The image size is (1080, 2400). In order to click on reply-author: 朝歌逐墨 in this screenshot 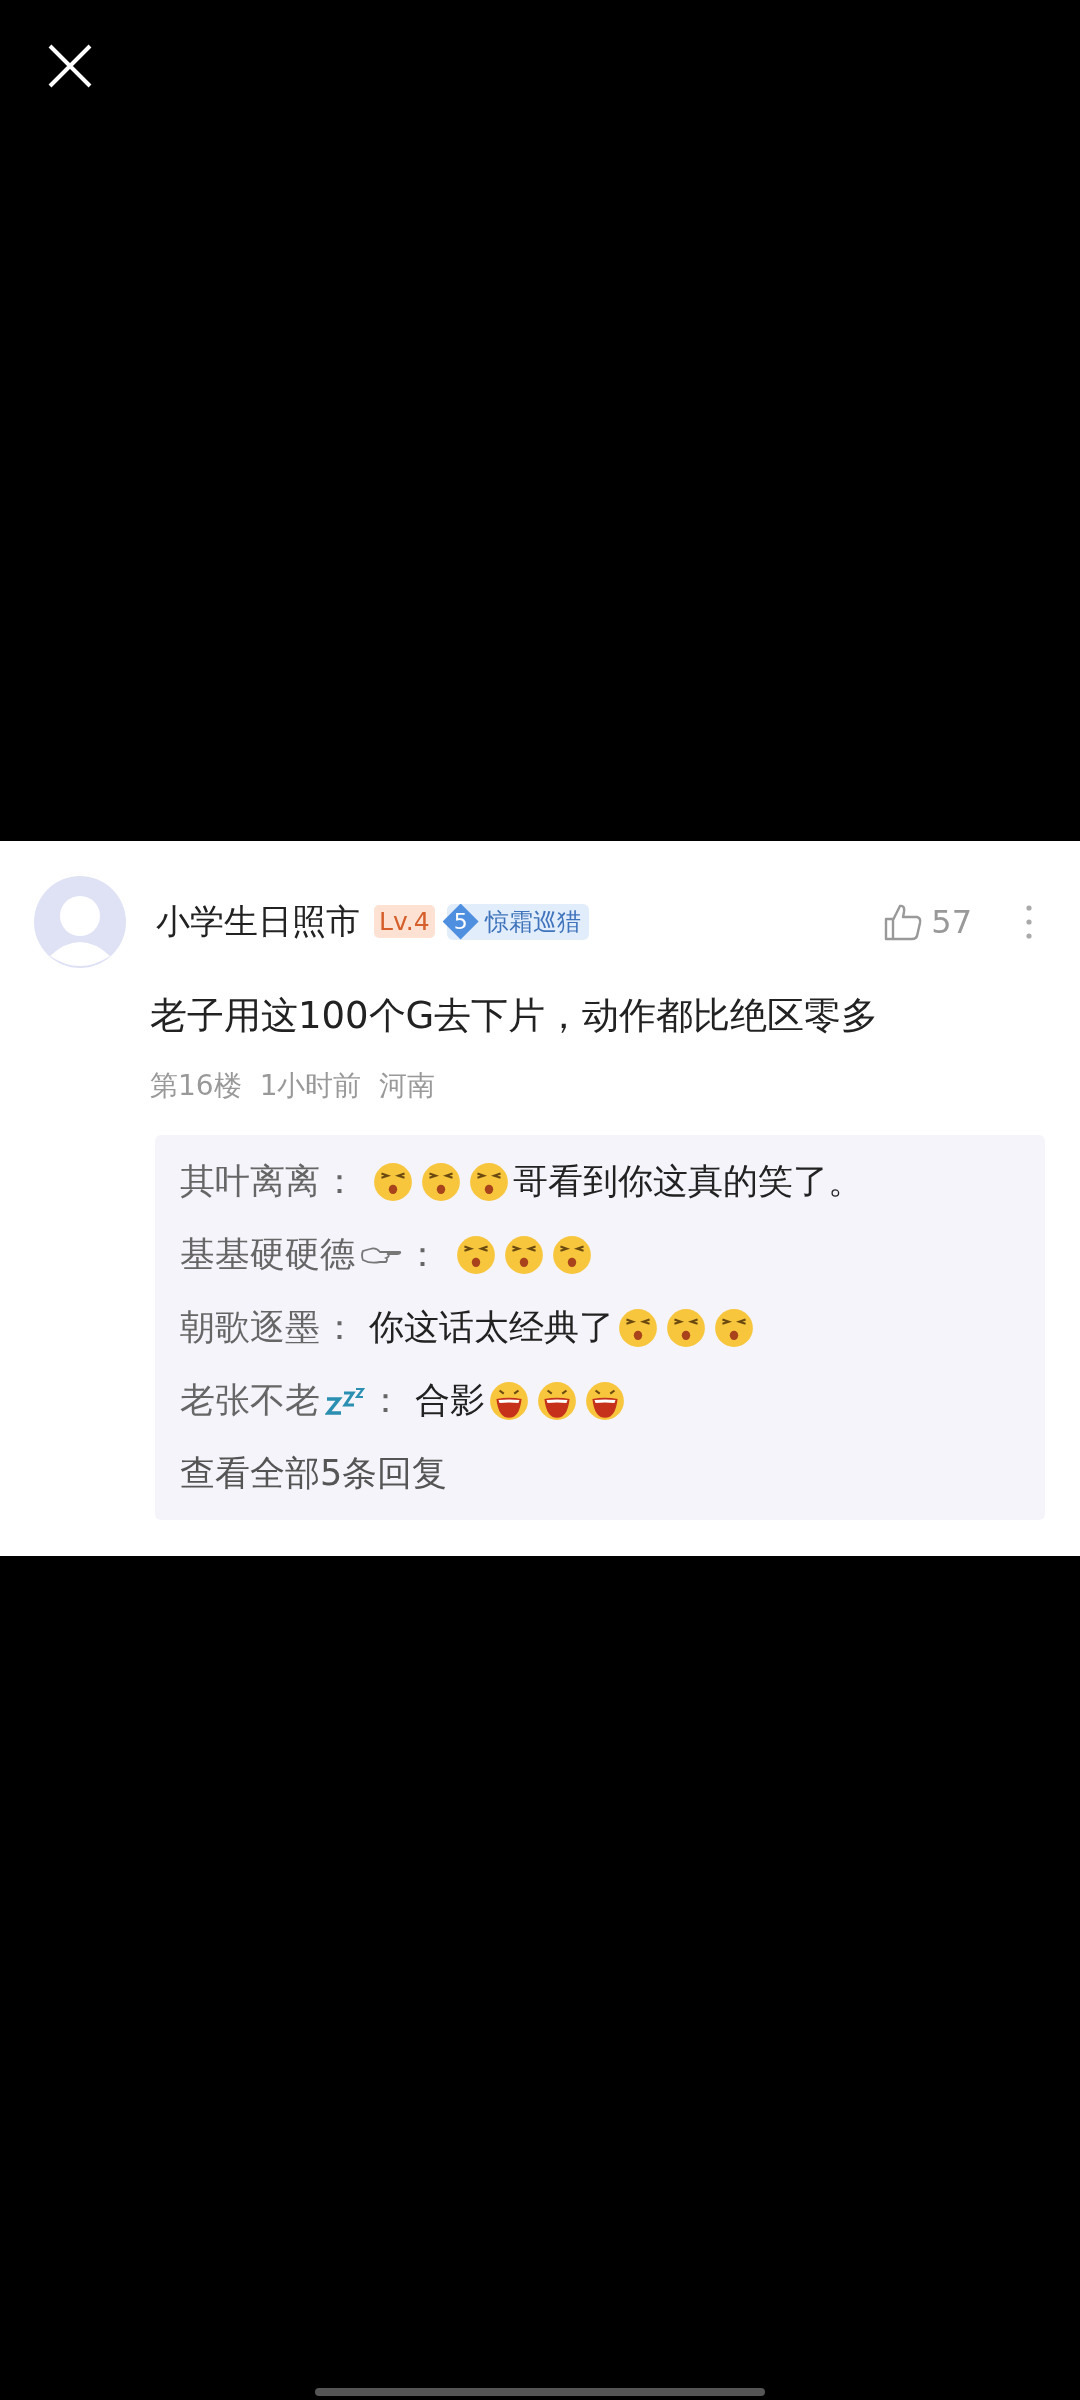, I will do `click(250, 1327)`.